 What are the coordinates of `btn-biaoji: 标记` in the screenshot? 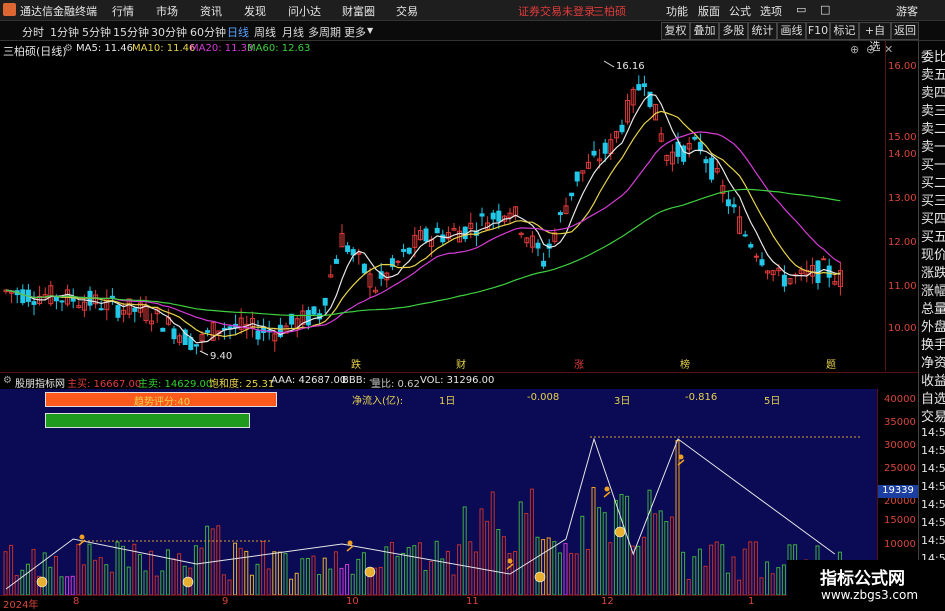 It's located at (844, 31).